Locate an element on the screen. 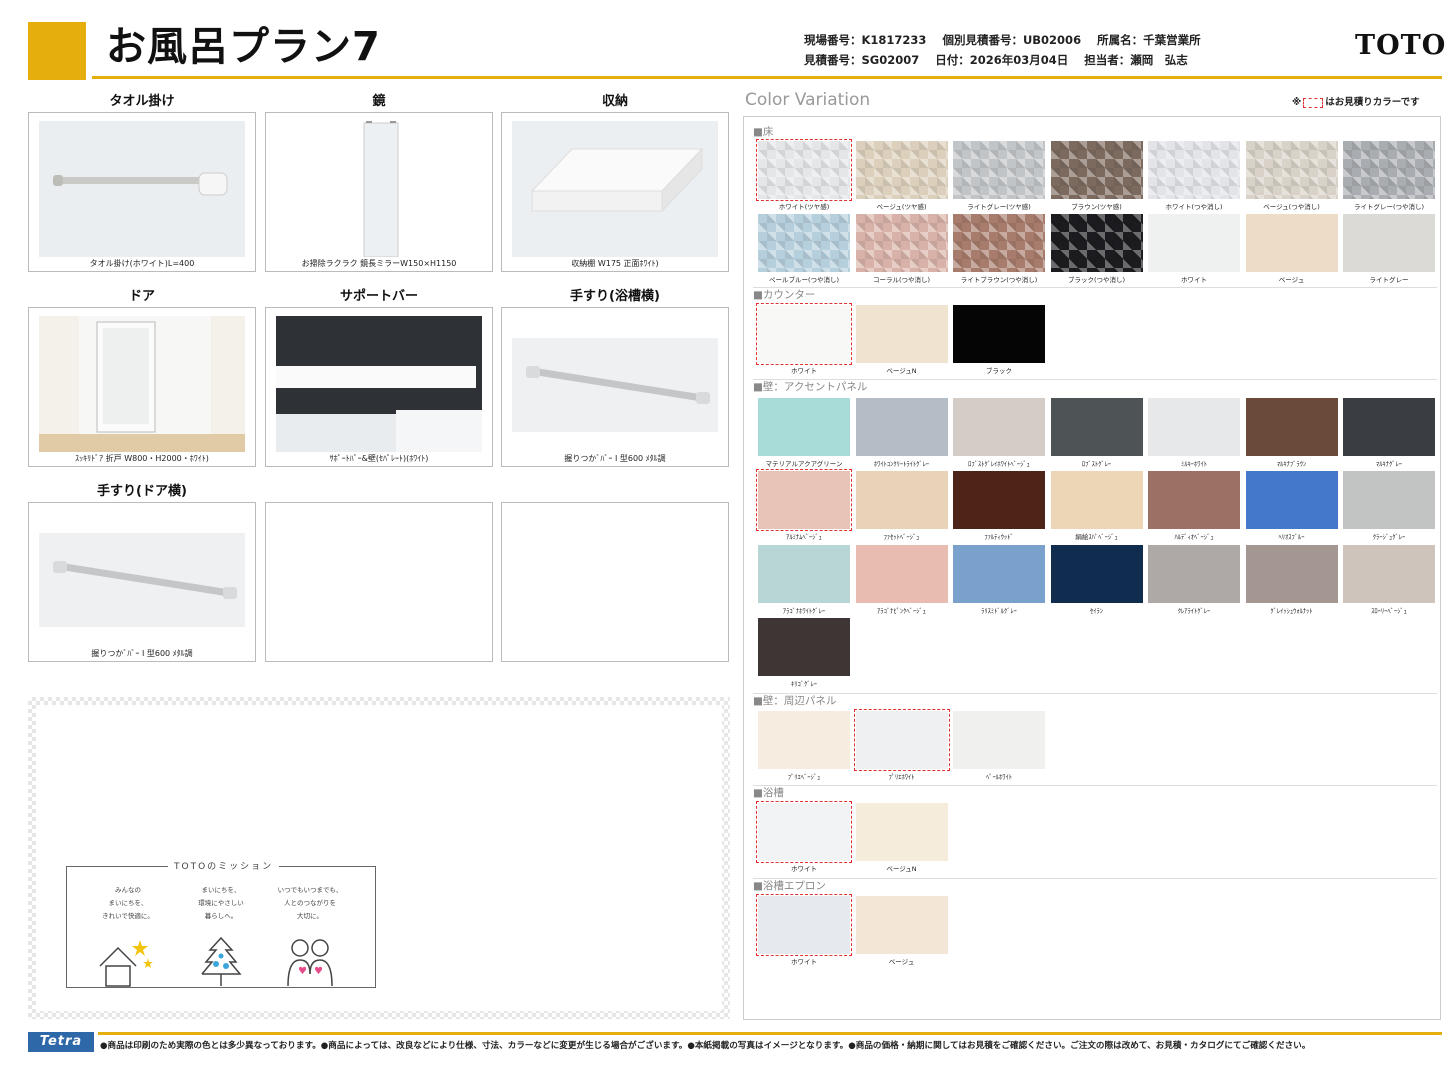 This screenshot has width=1448, height=1086. color-swatch: ブラック(つや消し) is located at coordinates (1096, 249).